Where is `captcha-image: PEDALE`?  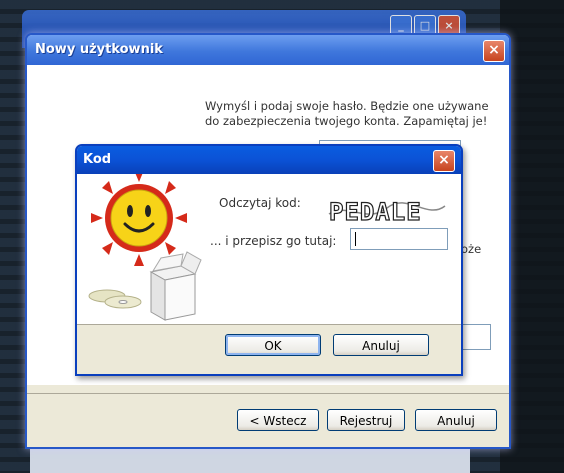 captcha-image: PEDALE is located at coordinates (387, 211).